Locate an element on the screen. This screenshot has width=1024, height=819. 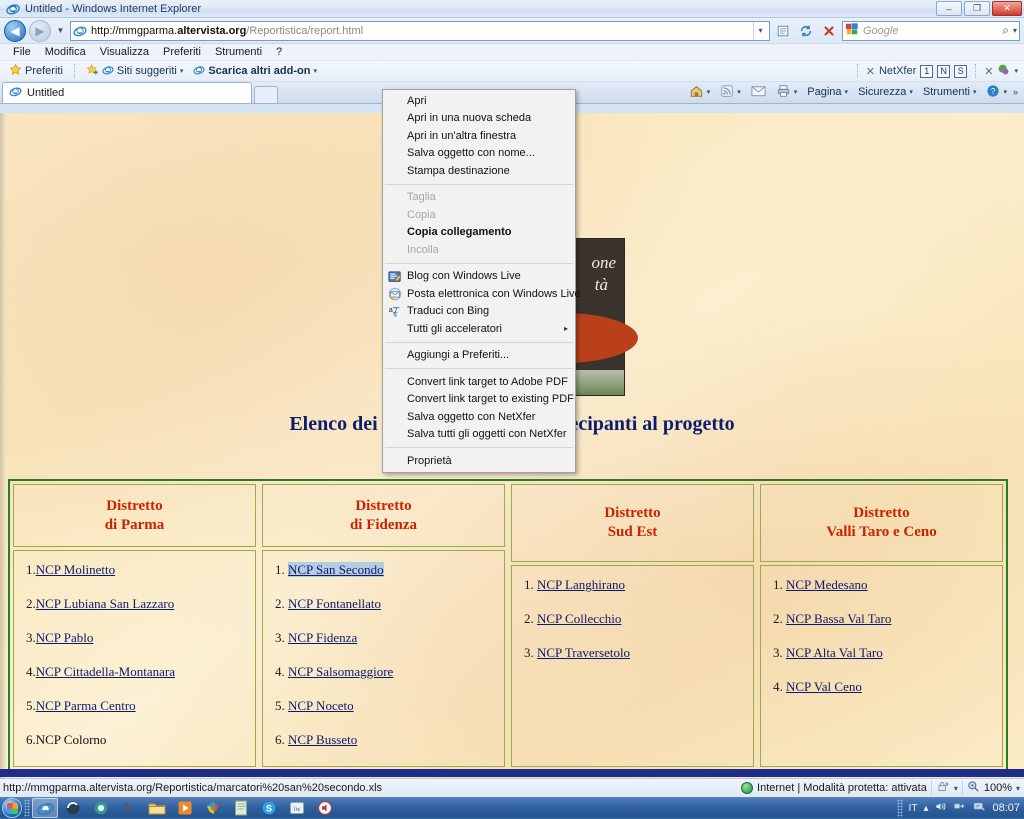
list-item: 4. NCP Salsomaggiore is located at coordinates (389, 672).